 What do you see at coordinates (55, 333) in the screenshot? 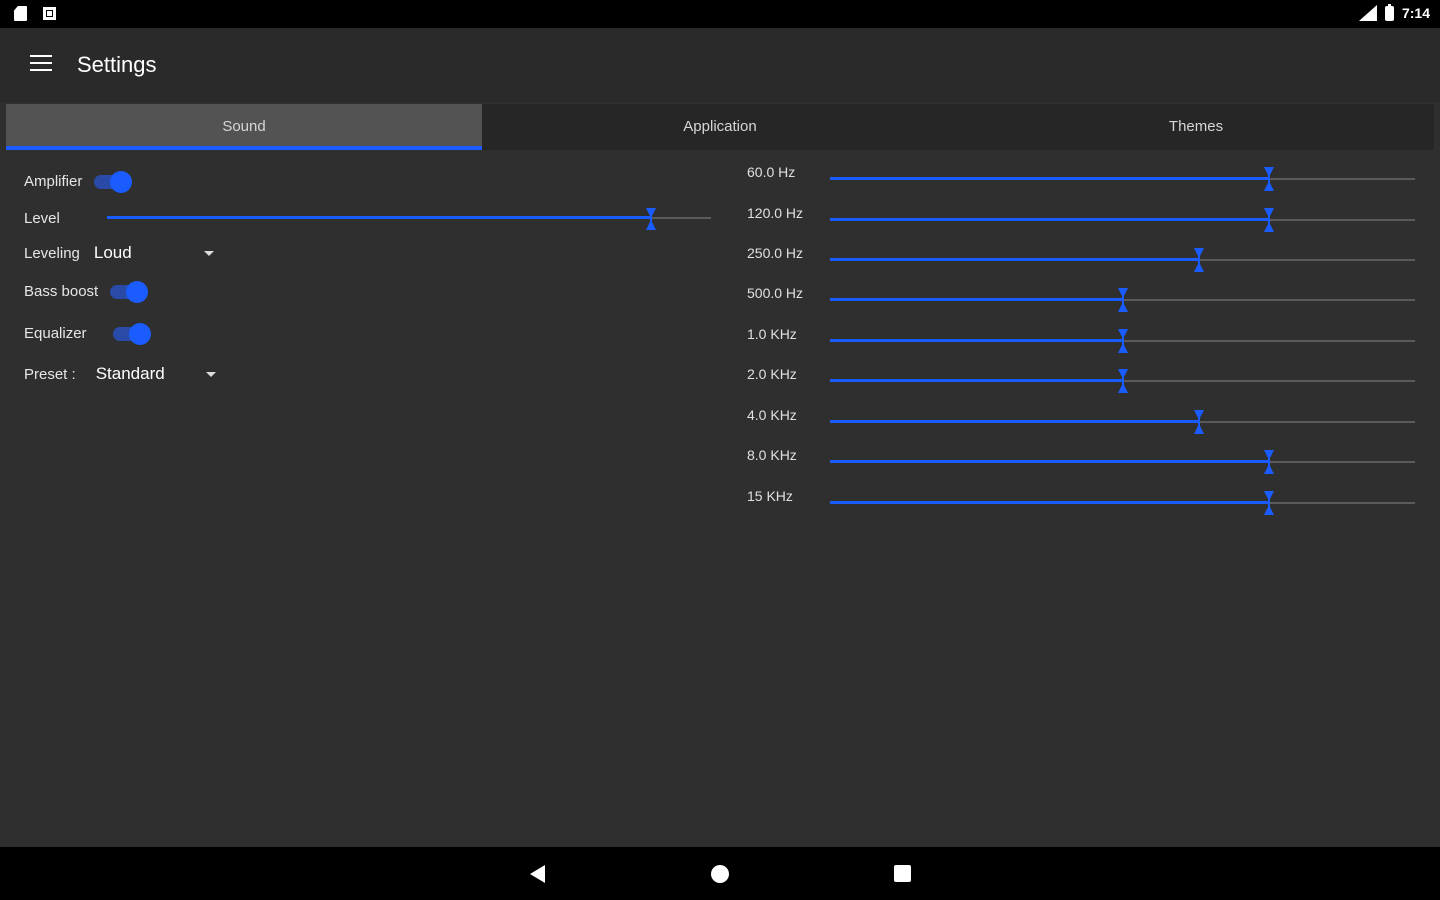
I see `equalizer-label: Equalizer` at bounding box center [55, 333].